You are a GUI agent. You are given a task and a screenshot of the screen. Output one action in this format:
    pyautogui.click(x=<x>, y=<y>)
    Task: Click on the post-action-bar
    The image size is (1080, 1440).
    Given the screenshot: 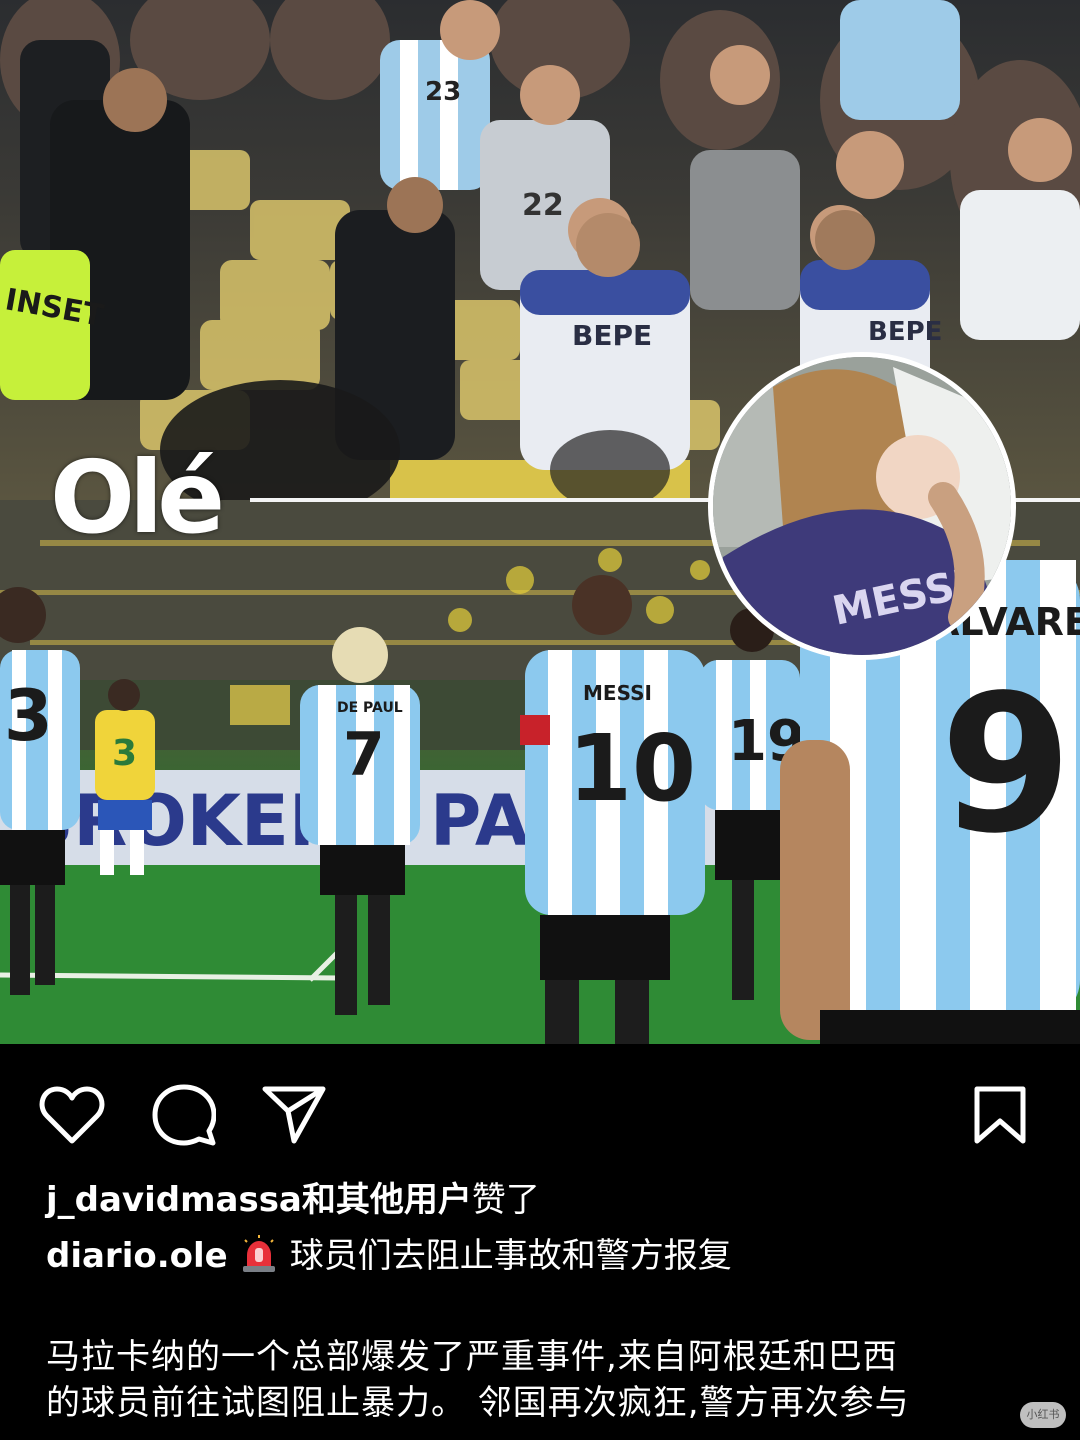 What is the action you would take?
    pyautogui.click(x=540, y=1109)
    